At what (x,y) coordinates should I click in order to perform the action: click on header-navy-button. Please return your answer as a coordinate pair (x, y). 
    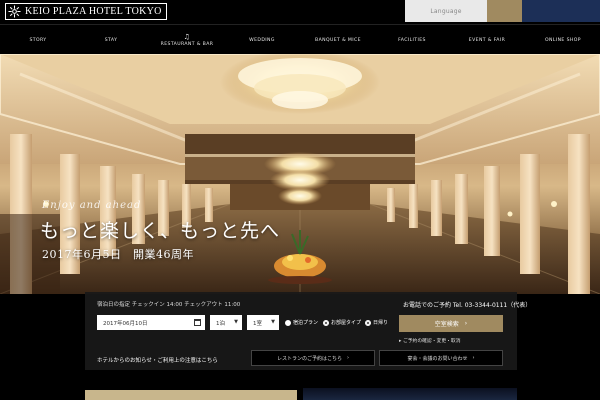
    Looking at the image, I should click on (561, 11).